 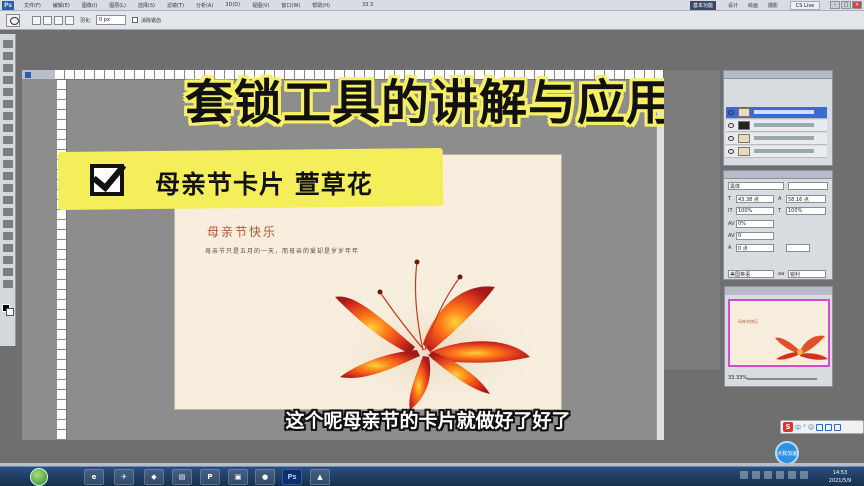 I want to click on menu-edit: 编辑(E), so click(x=61, y=5).